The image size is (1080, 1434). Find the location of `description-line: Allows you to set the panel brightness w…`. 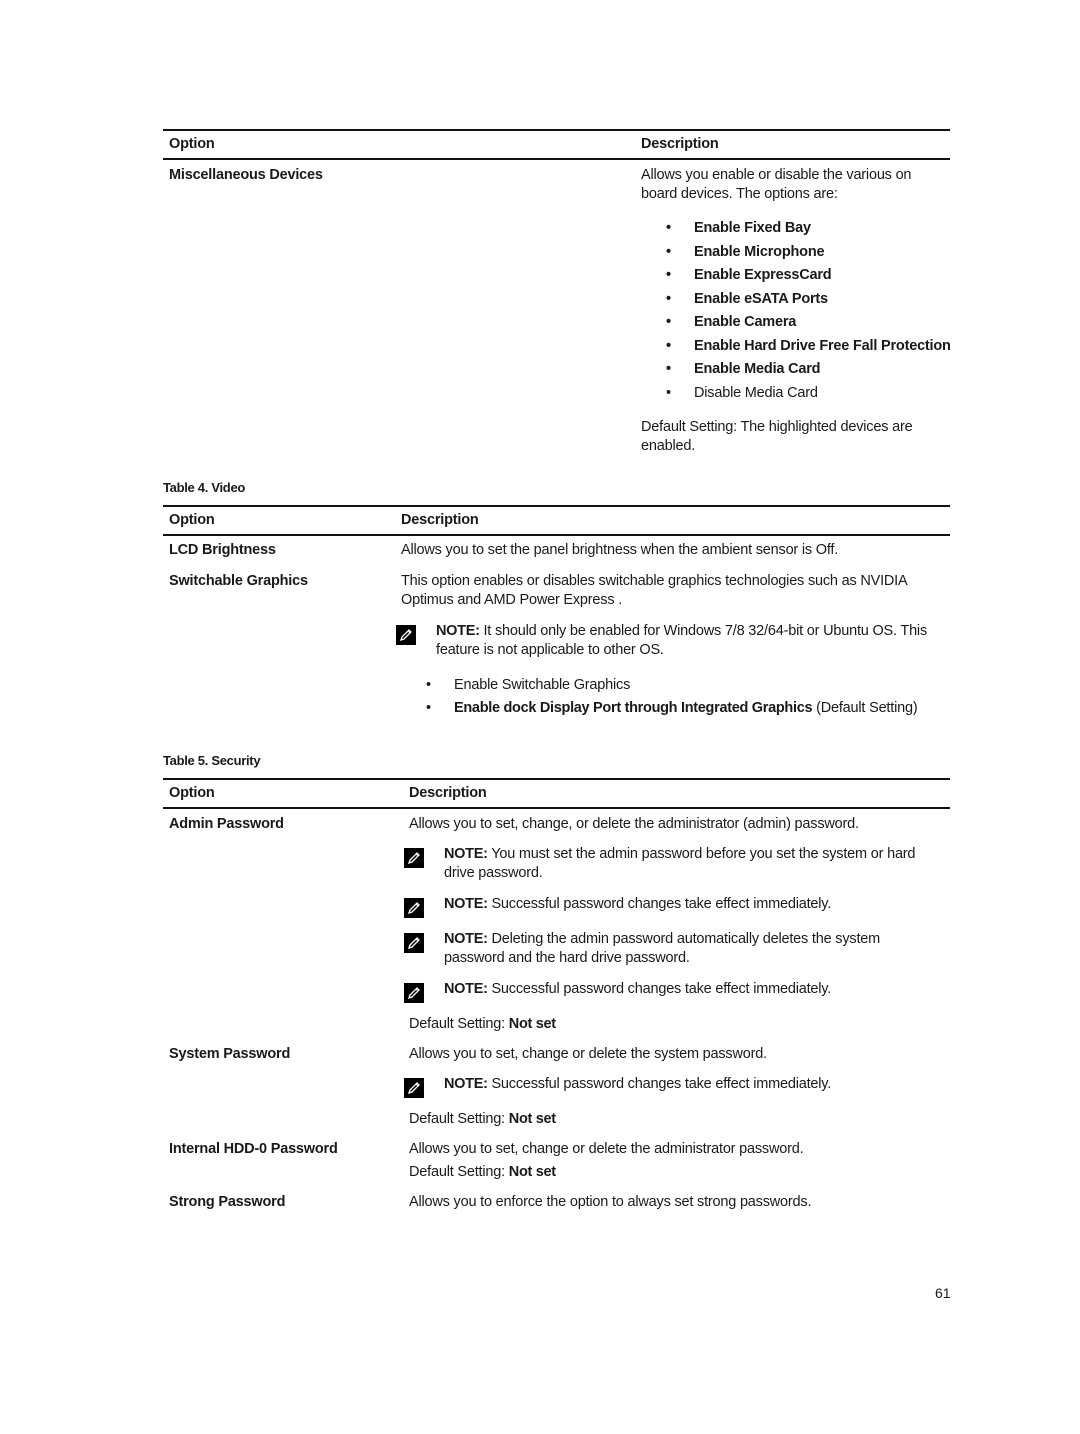

description-line: Allows you to set the panel brightness w… is located at coordinates (620, 550).